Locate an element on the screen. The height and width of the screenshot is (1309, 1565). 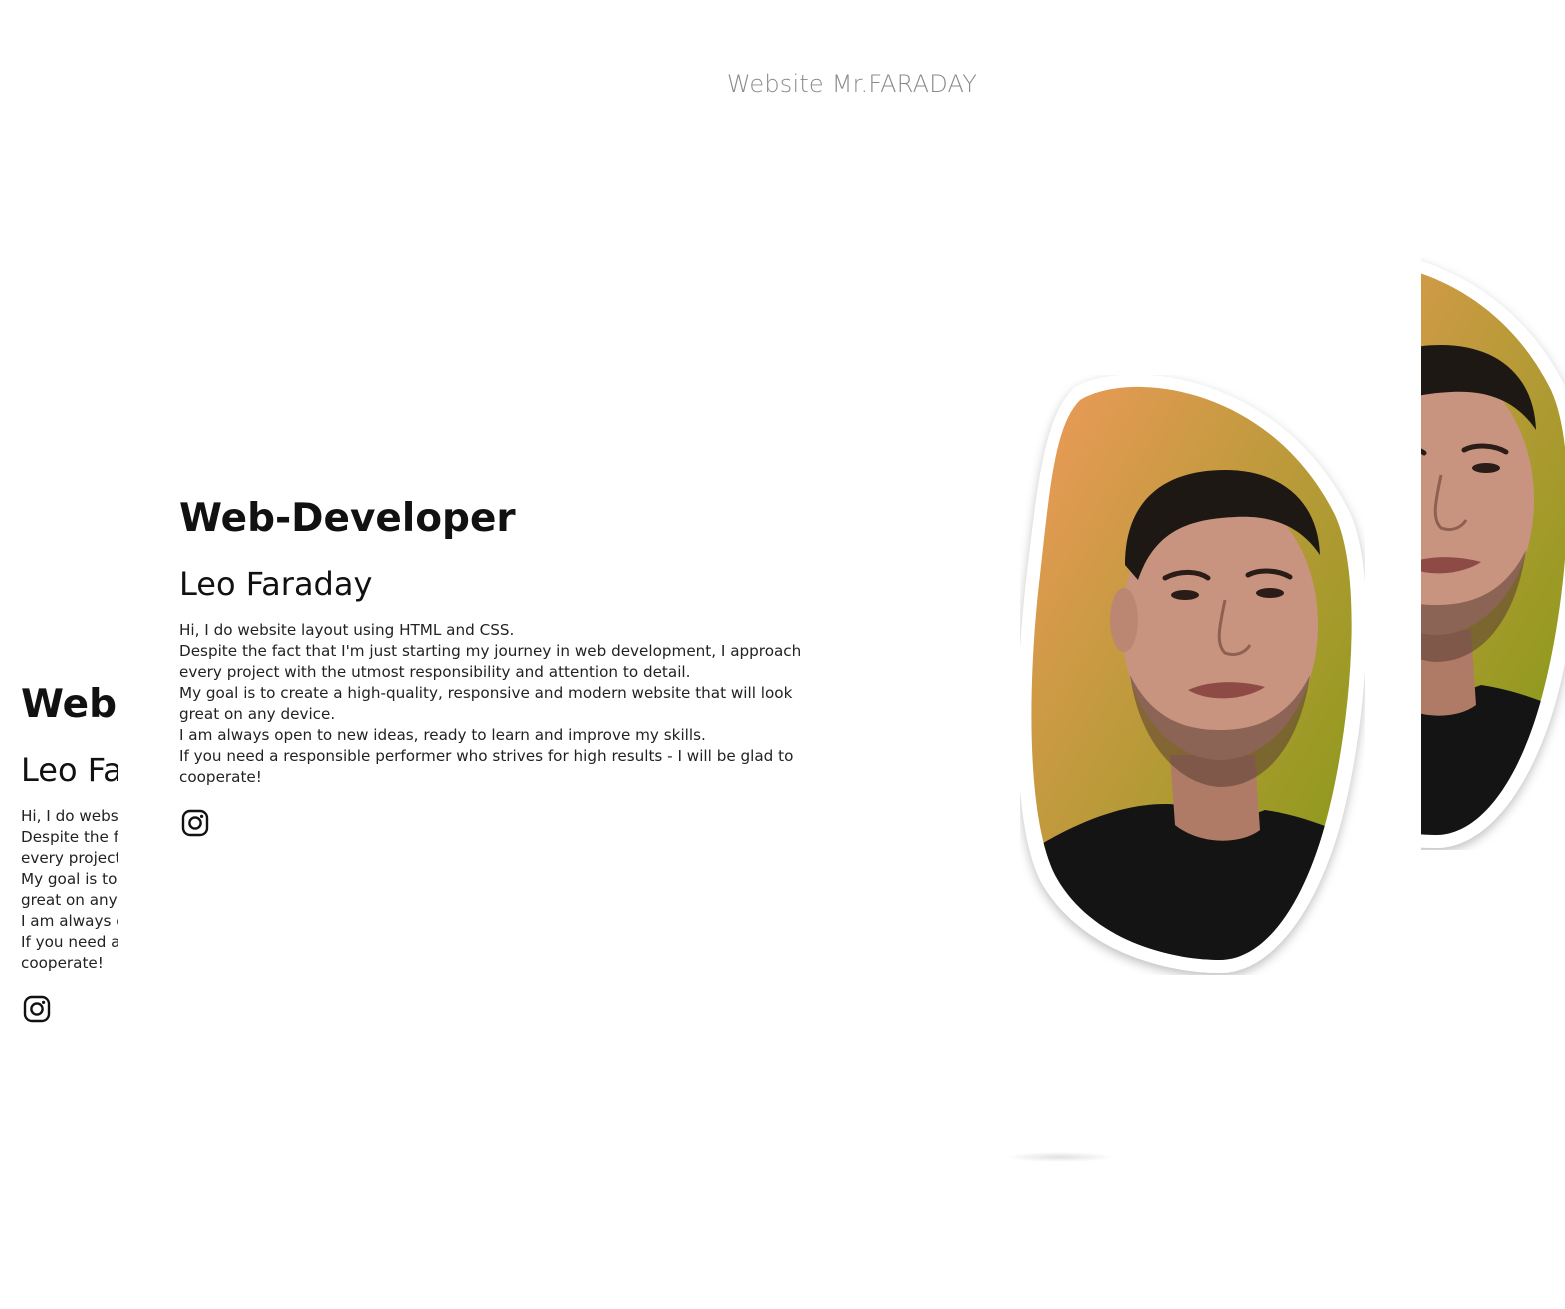
portrait-photo is located at coordinates (1192, 674).